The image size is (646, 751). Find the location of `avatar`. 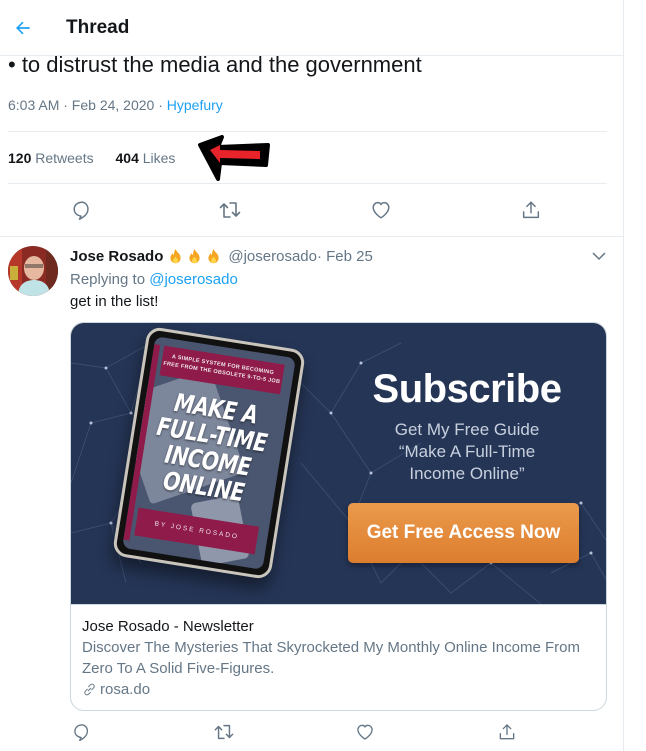

avatar is located at coordinates (33, 271).